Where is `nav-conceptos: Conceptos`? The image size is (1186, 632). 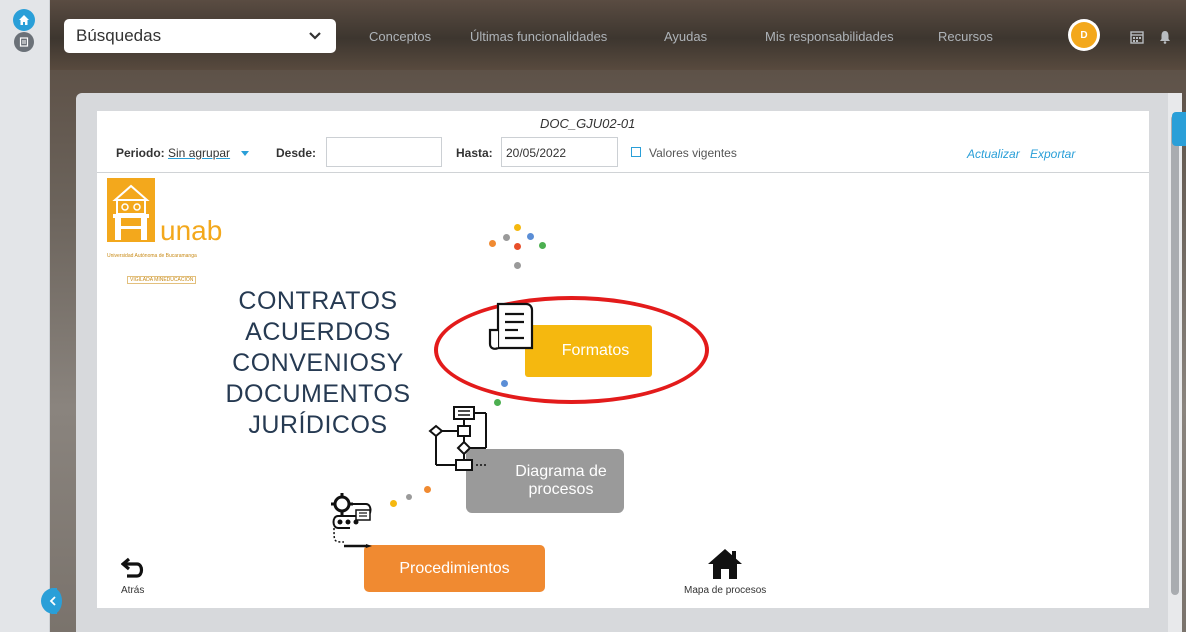 nav-conceptos: Conceptos is located at coordinates (400, 36).